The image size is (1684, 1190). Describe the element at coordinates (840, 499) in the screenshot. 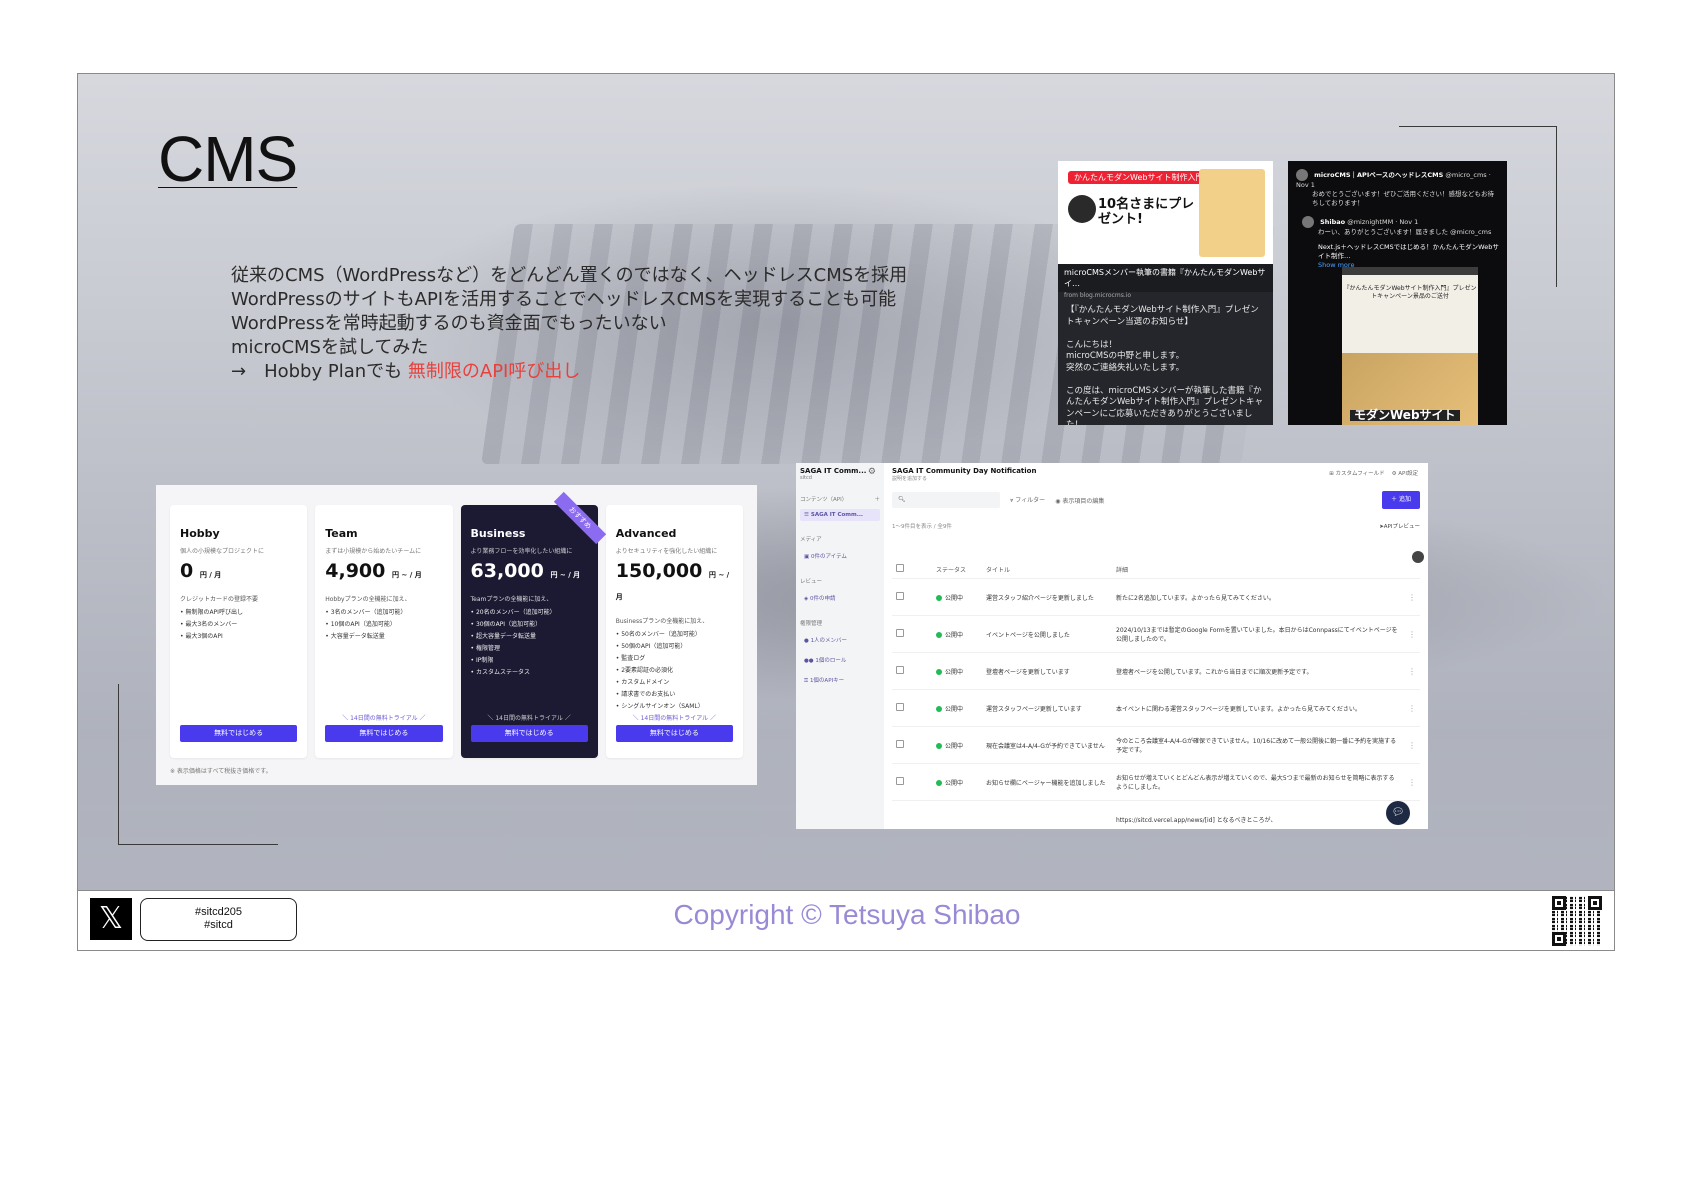

I see `sidebar-section-content: コンテンツ（API） ＋` at that location.